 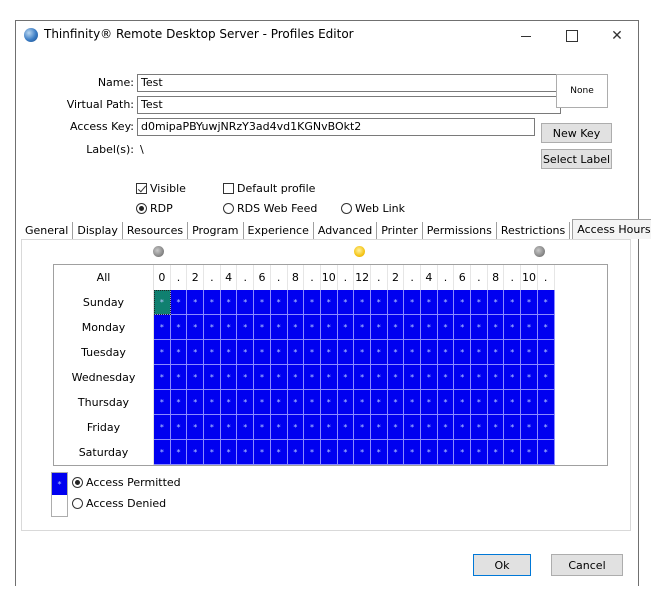 I want to click on hour-header: 12, so click(x=362, y=277).